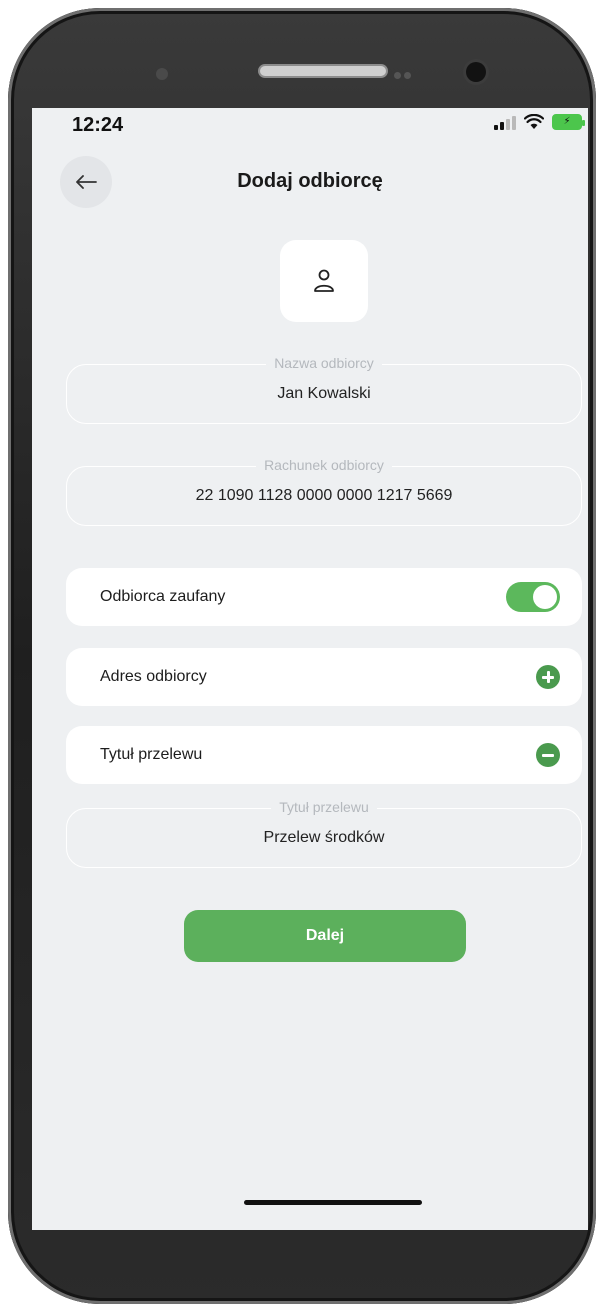  I want to click on recipient-account-value: 22 1090 1128 0000 0000 1217 5669, so click(324, 495).